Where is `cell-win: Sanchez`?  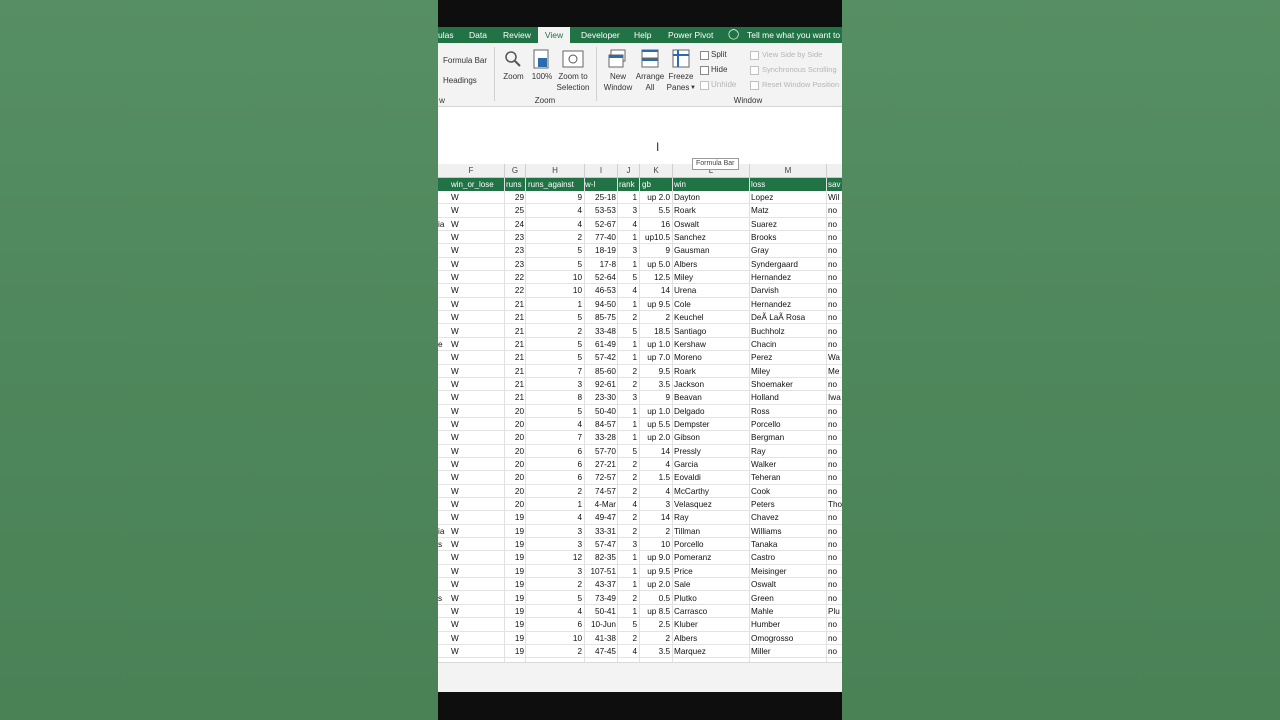 cell-win: Sanchez is located at coordinates (711, 237).